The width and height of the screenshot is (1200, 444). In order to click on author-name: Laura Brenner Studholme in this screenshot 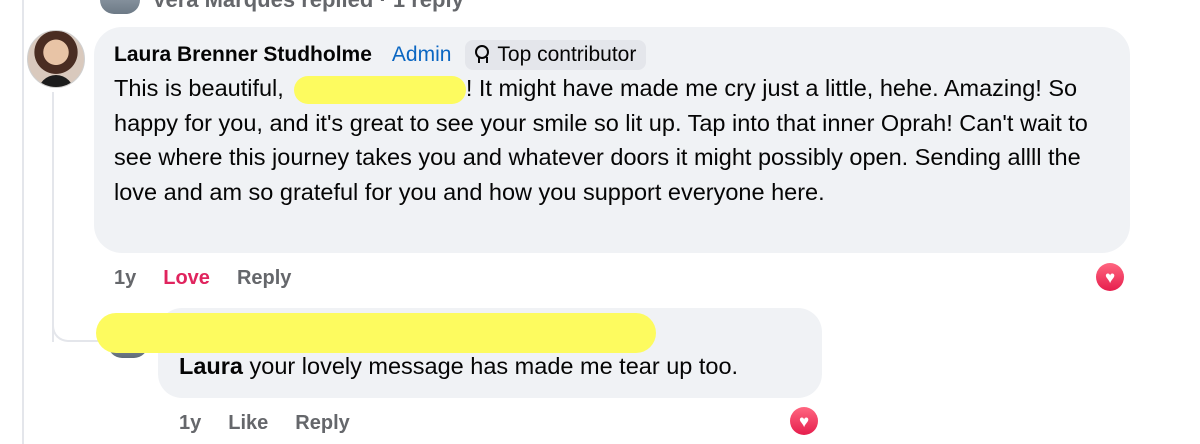, I will do `click(243, 55)`.